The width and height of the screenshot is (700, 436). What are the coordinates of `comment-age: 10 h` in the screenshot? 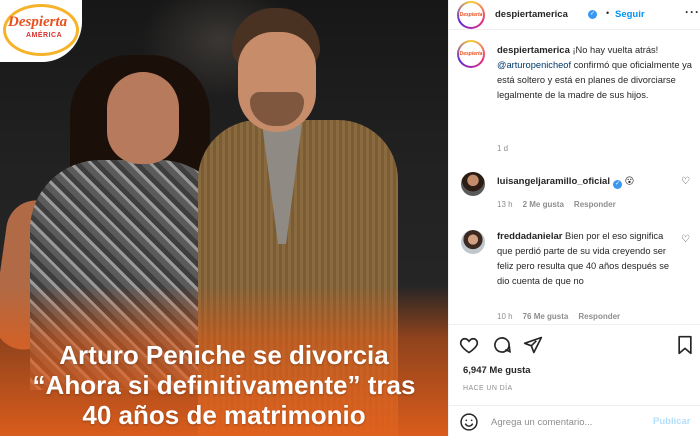 It's located at (505, 316).